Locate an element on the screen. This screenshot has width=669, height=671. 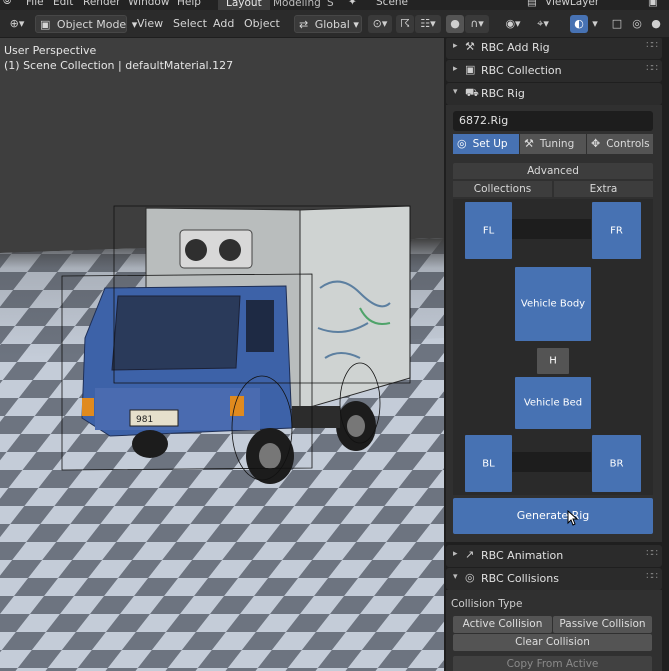
menu-help: Help is located at coordinates (189, 4).